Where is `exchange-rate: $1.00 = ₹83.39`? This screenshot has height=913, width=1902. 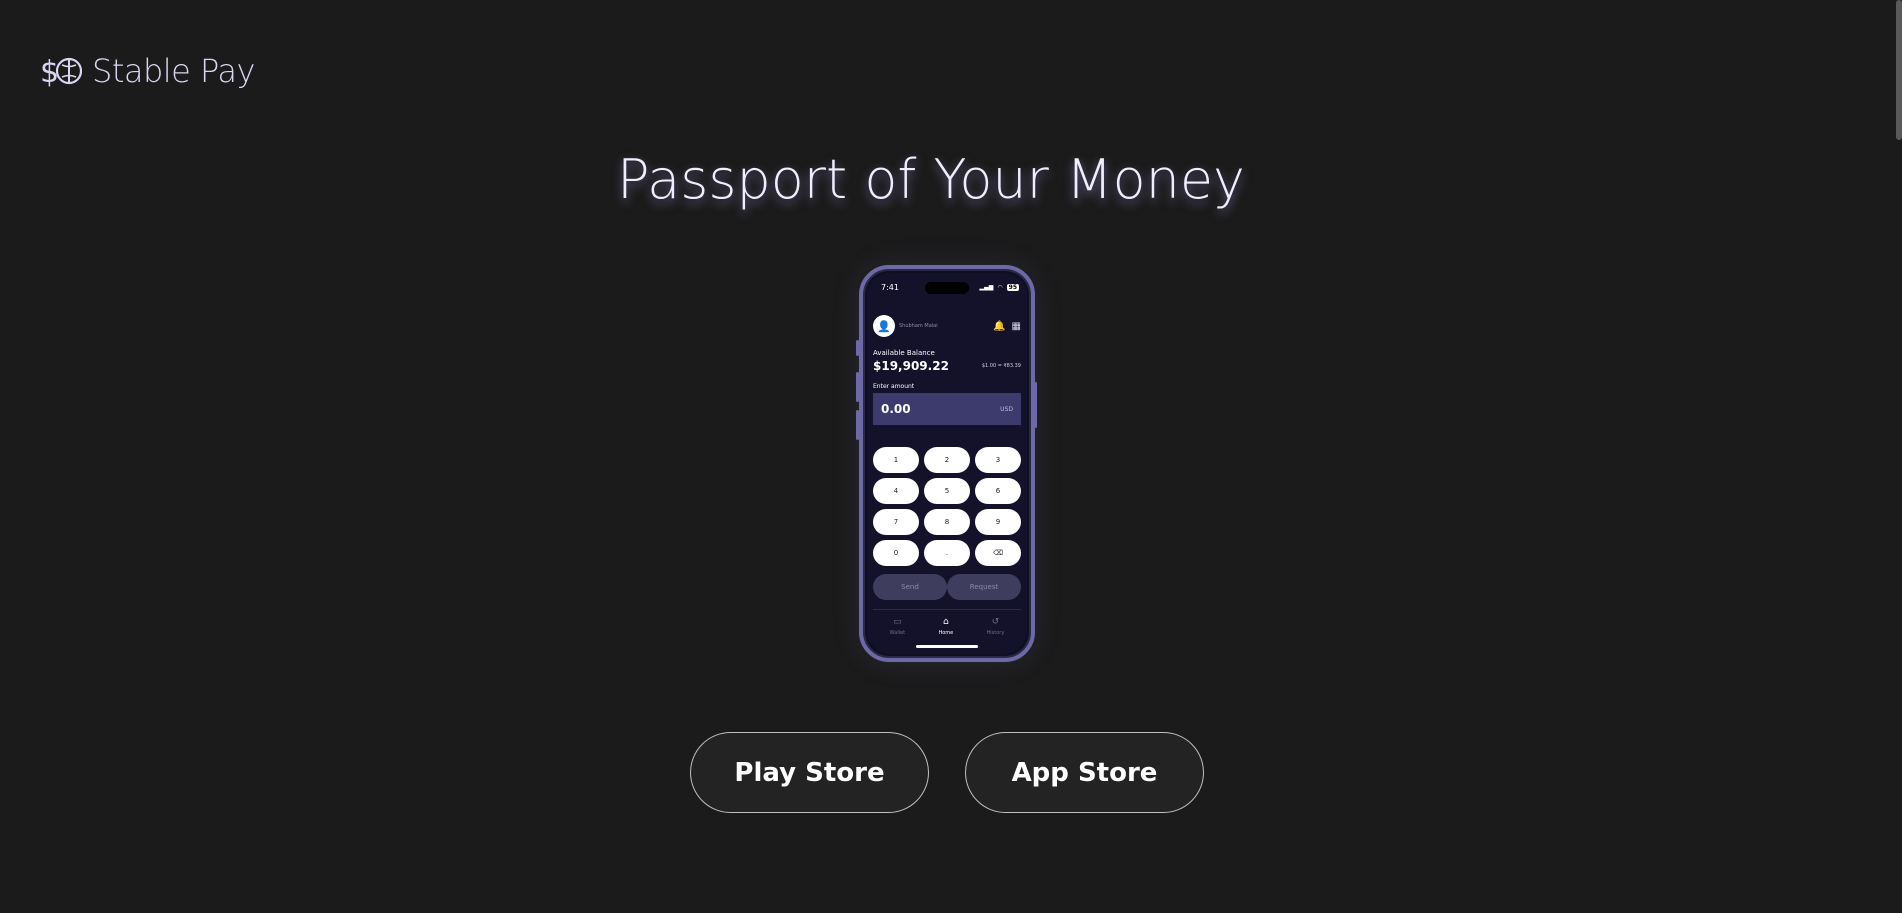 exchange-rate: $1.00 = ₹83.39 is located at coordinates (1001, 366).